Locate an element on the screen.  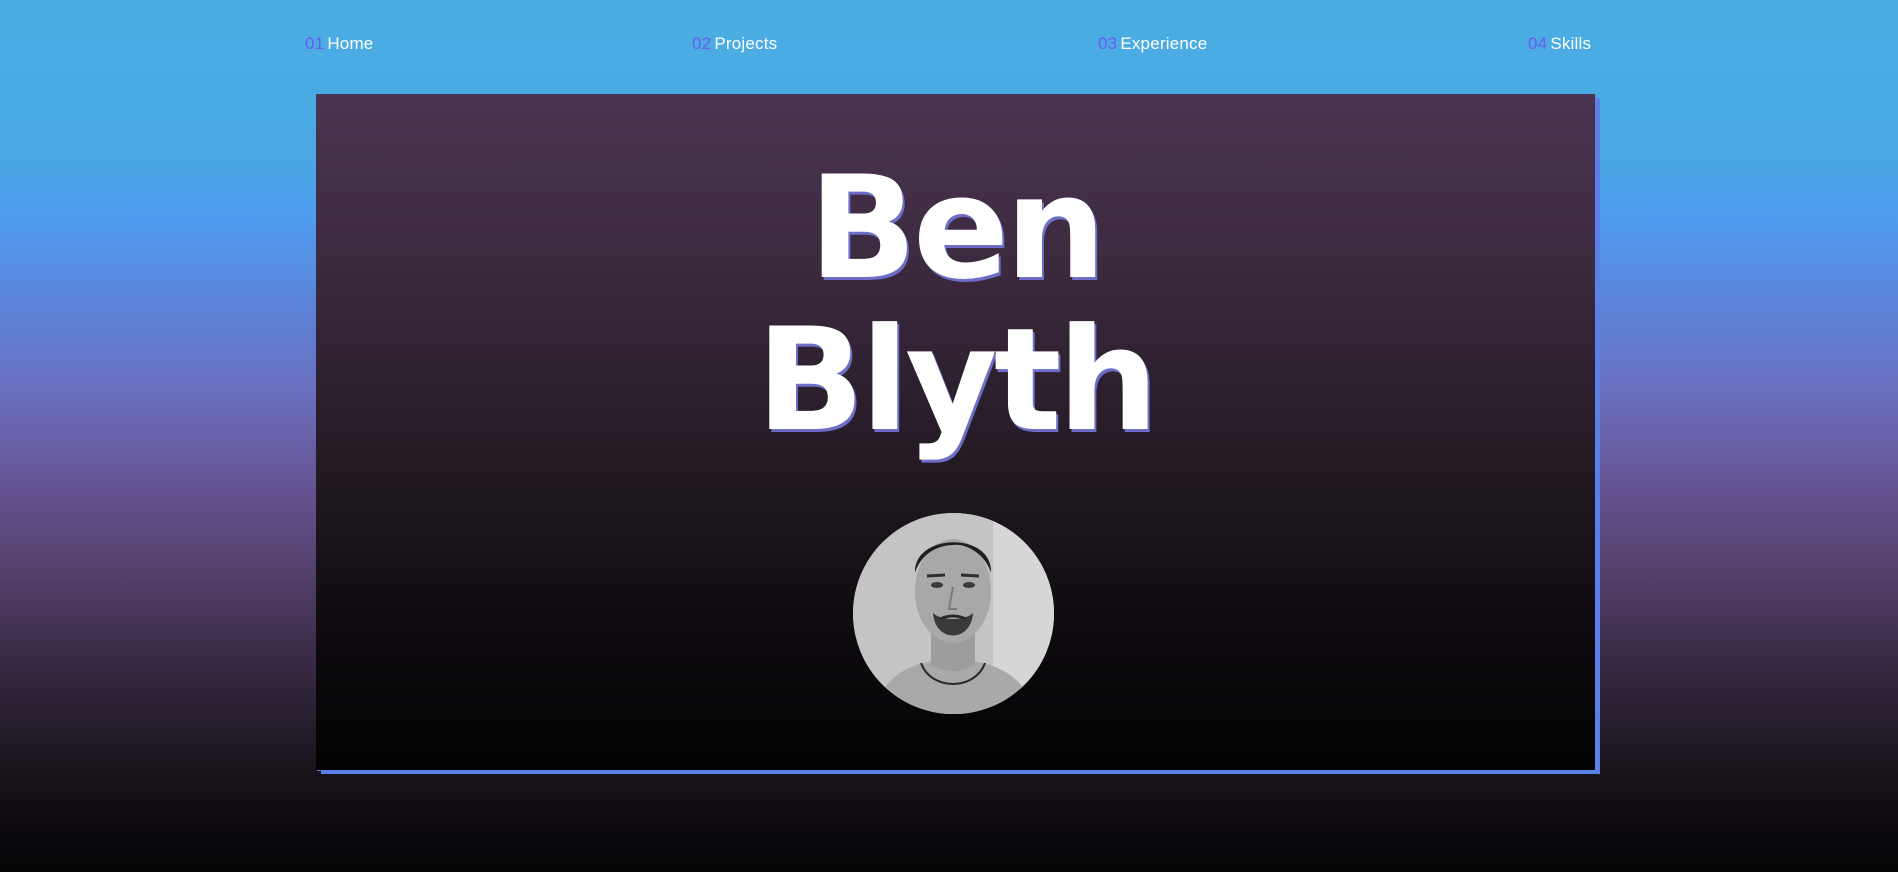
nav-item-home: 01 Home is located at coordinates (339, 44).